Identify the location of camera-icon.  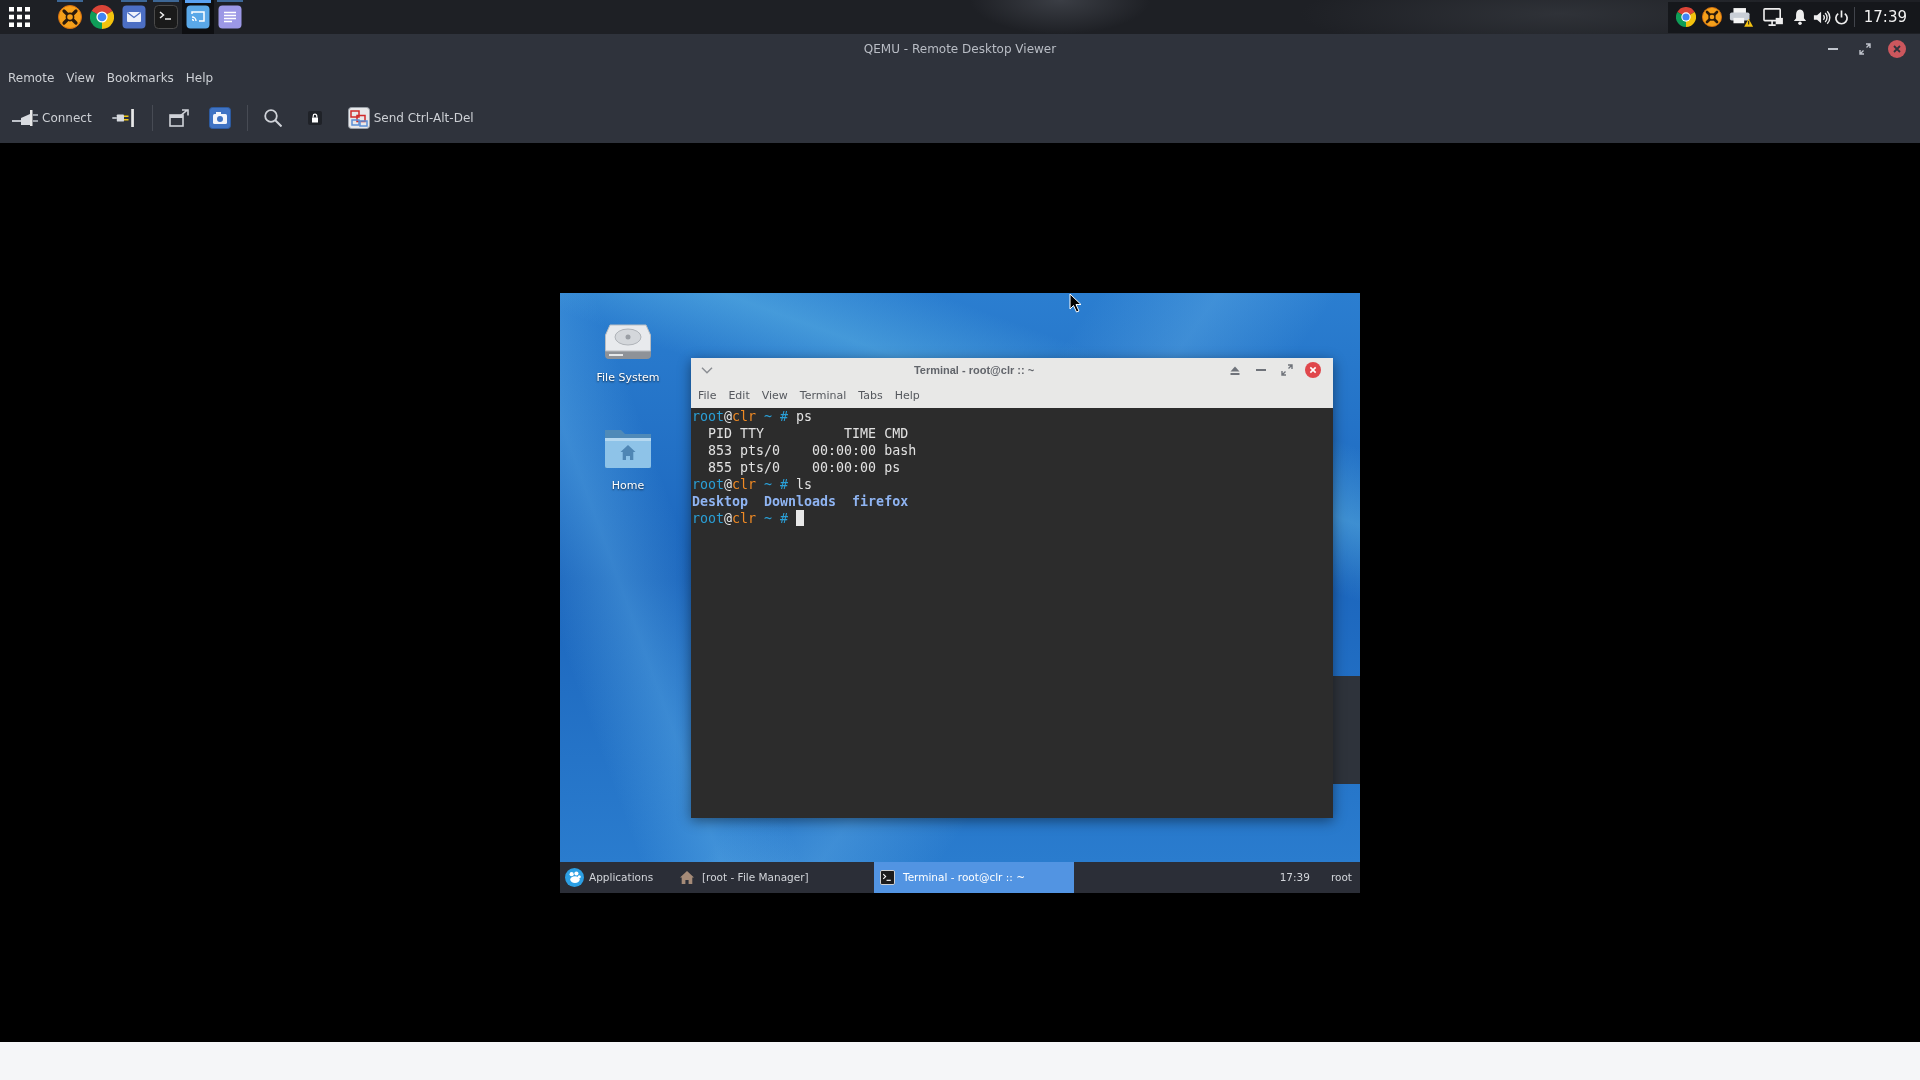
(219, 117).